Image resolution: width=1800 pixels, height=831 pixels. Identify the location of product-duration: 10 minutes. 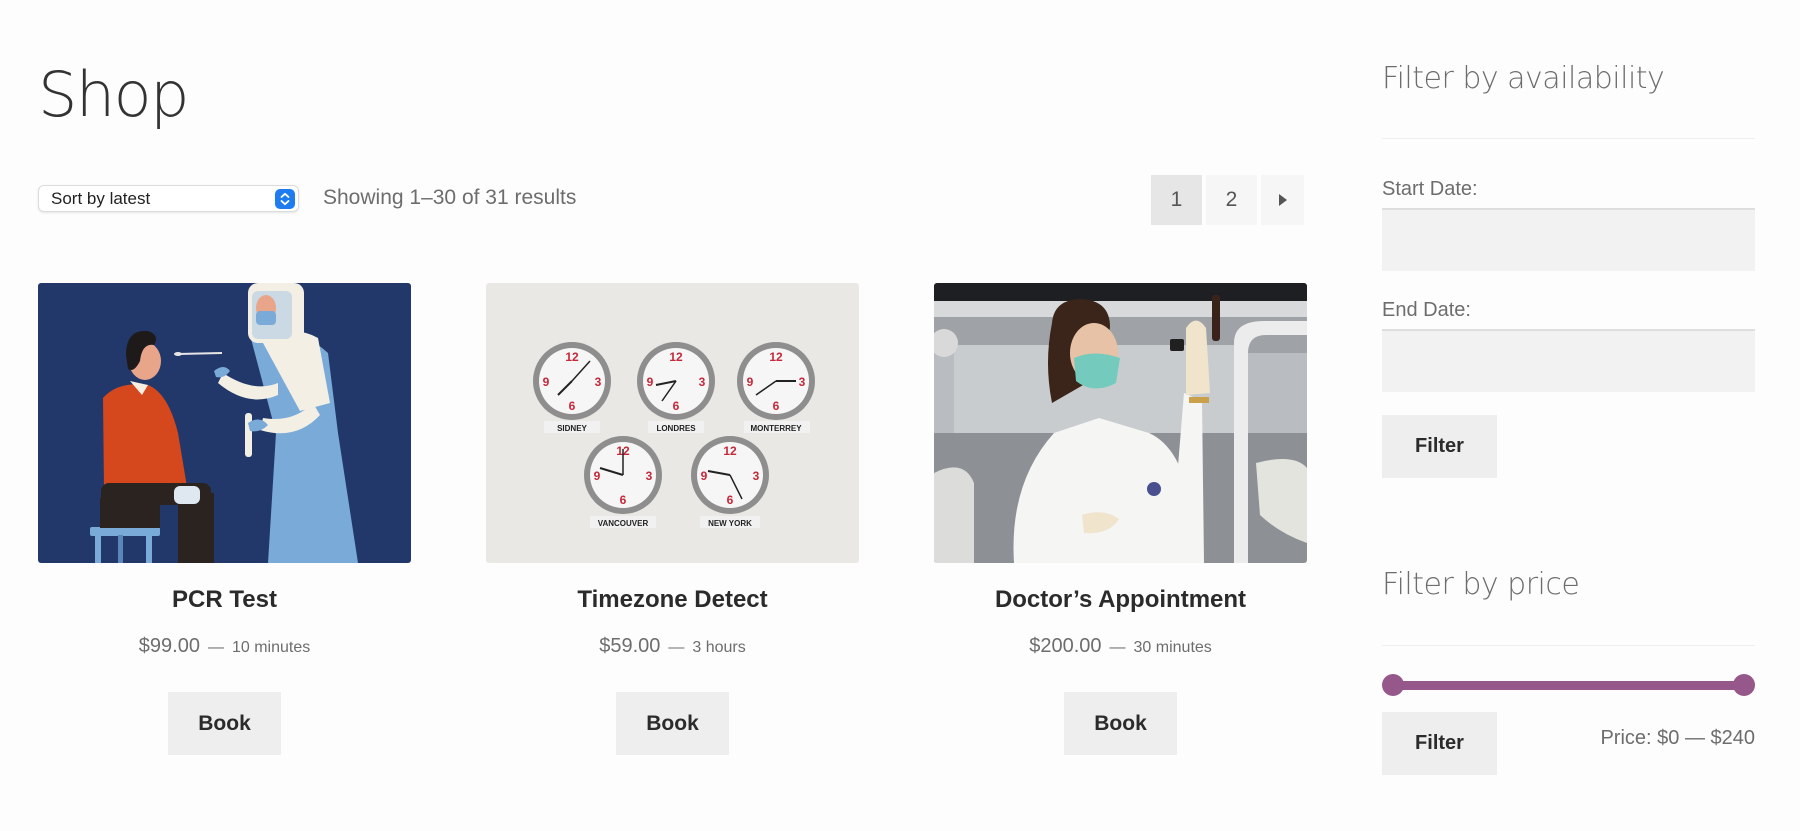
(271, 647).